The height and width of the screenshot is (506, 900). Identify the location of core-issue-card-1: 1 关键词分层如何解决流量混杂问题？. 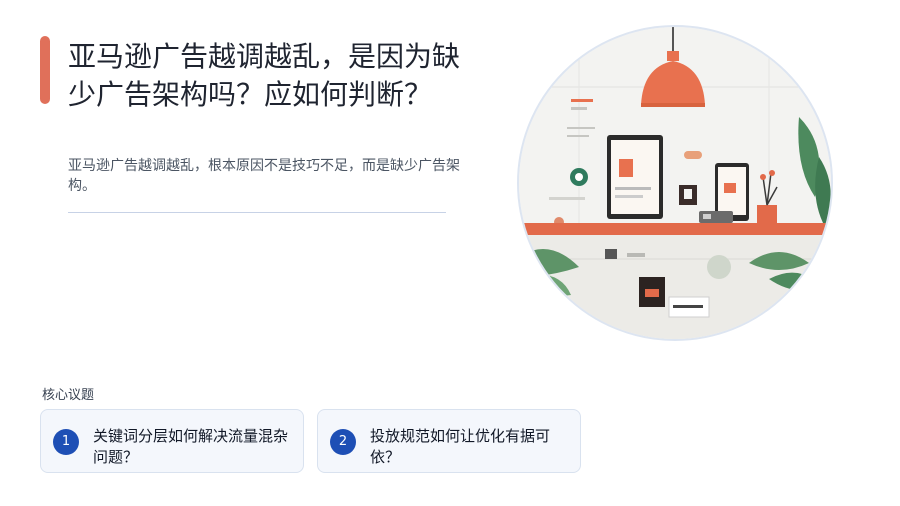
(172, 441).